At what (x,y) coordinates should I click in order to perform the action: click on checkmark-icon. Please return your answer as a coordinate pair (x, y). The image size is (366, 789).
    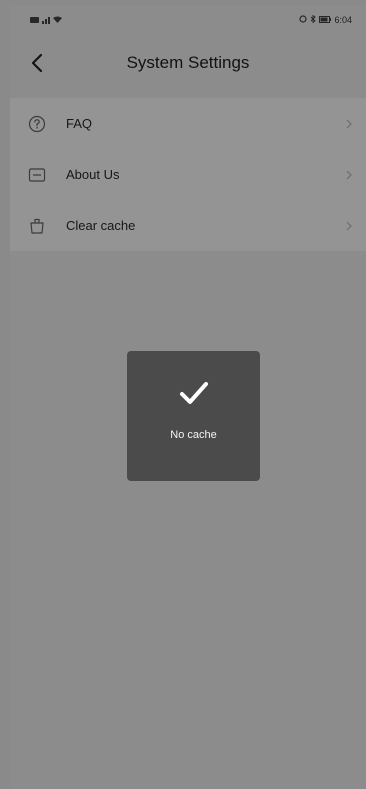
    Looking at the image, I should click on (193, 393).